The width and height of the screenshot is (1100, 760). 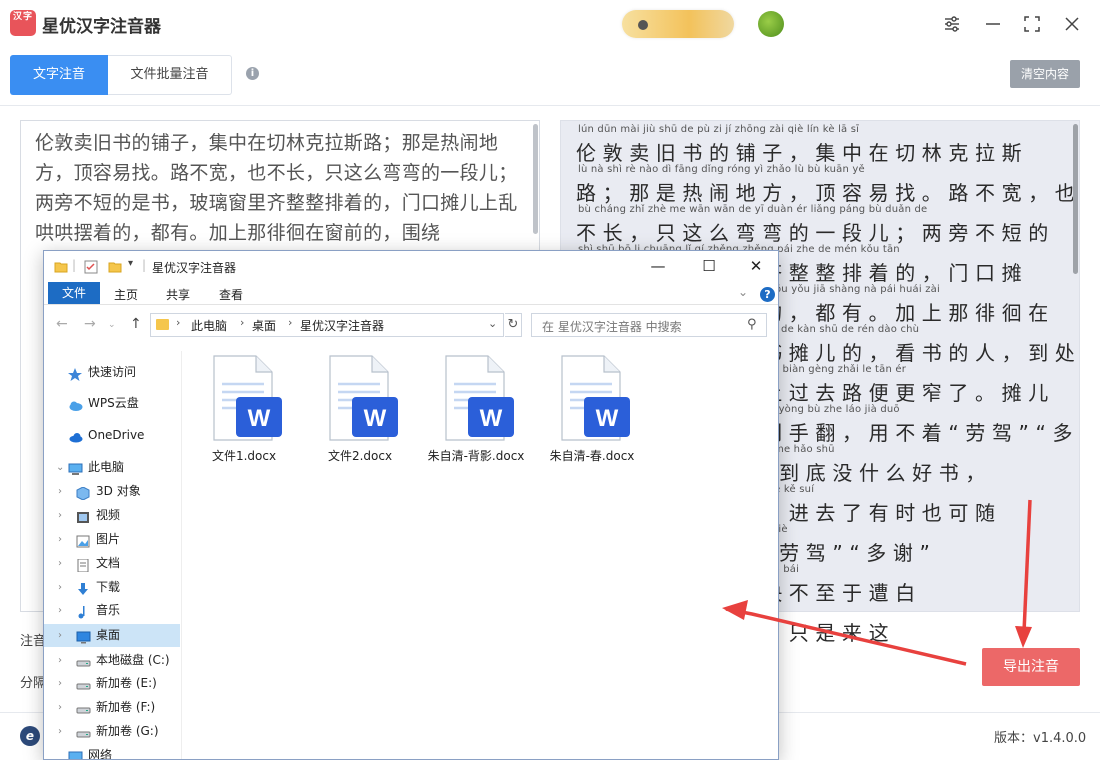 What do you see at coordinates (231, 294) in the screenshot?
I see `ribbon-tab-view: 查看` at bounding box center [231, 294].